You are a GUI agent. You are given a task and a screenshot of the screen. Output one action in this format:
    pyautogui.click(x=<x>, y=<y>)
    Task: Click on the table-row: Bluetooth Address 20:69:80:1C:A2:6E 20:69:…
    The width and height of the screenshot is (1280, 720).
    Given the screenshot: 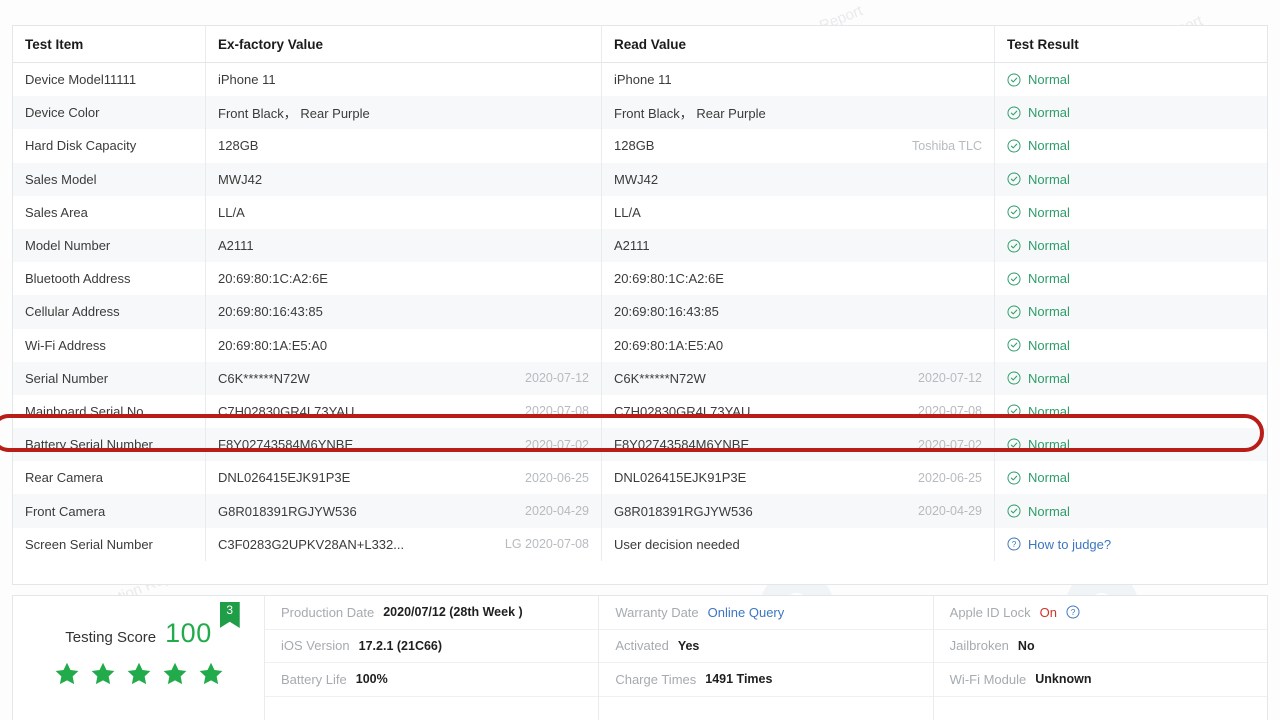 What is the action you would take?
    pyautogui.click(x=640, y=279)
    